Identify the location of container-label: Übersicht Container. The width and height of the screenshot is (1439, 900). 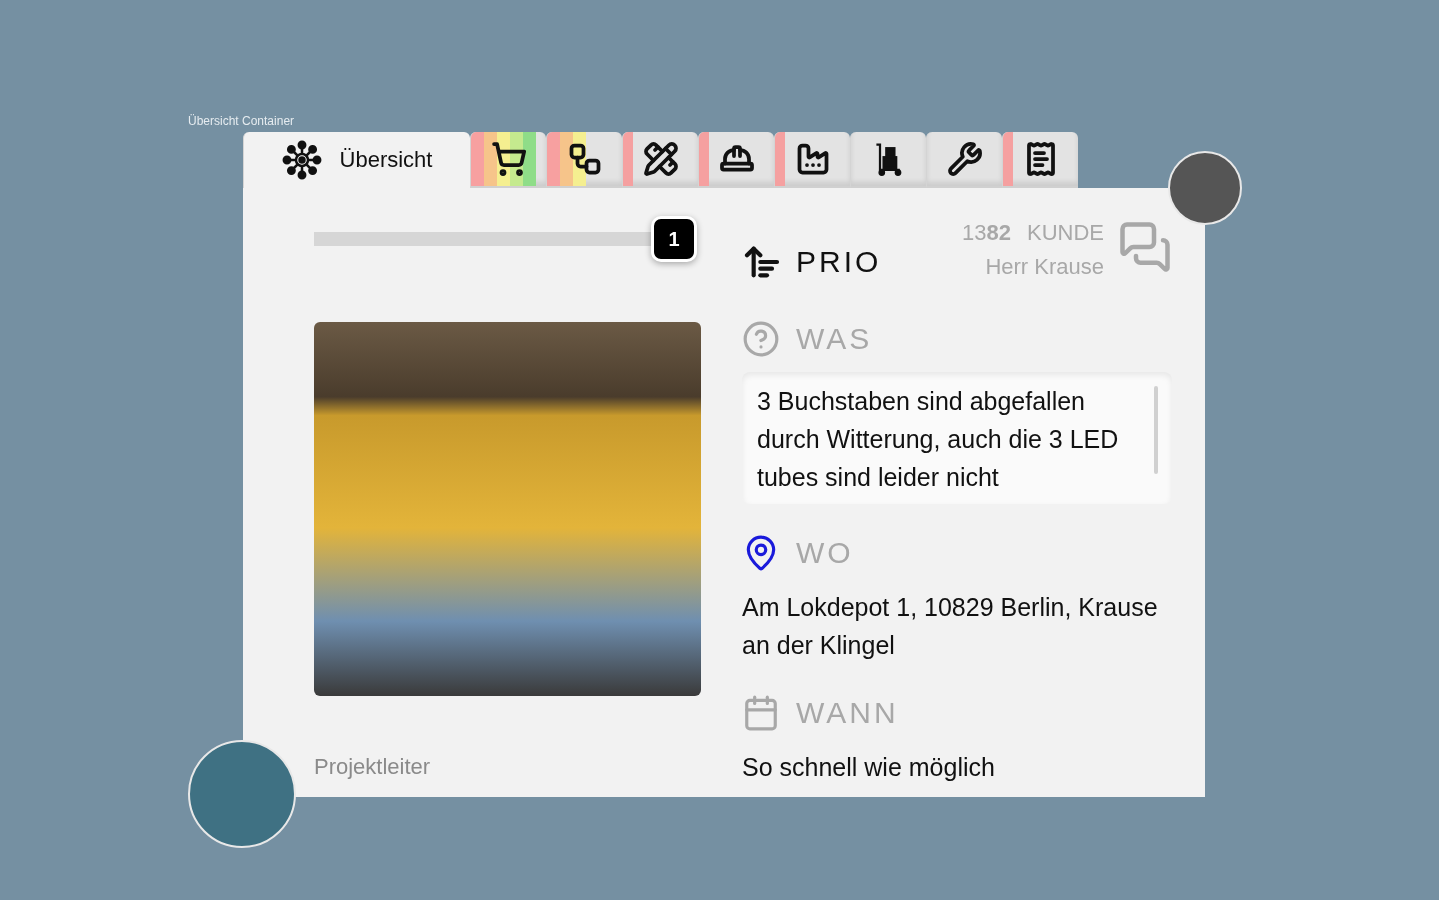
(242, 121).